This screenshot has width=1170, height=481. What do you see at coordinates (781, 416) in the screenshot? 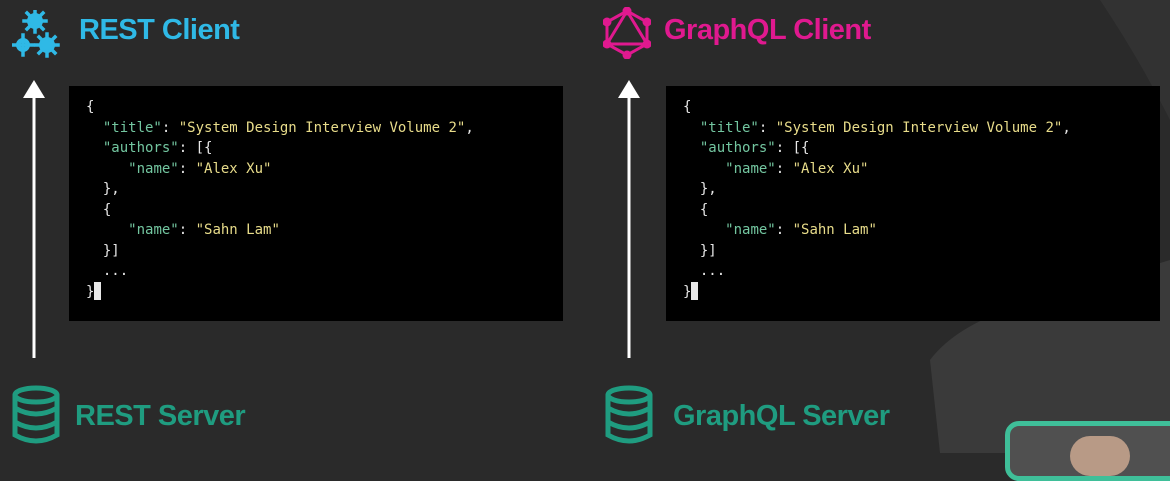
I see `graphql-server-title: GraphQL Server` at bounding box center [781, 416].